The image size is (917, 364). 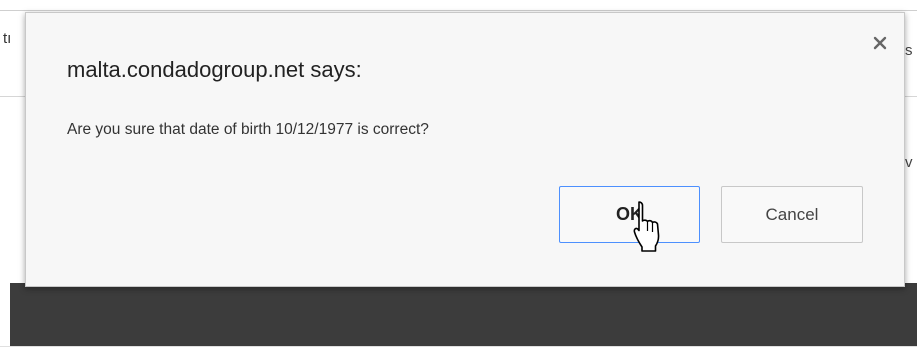 I want to click on dialog-title: malta.condadogroup.net says:, so click(x=214, y=69).